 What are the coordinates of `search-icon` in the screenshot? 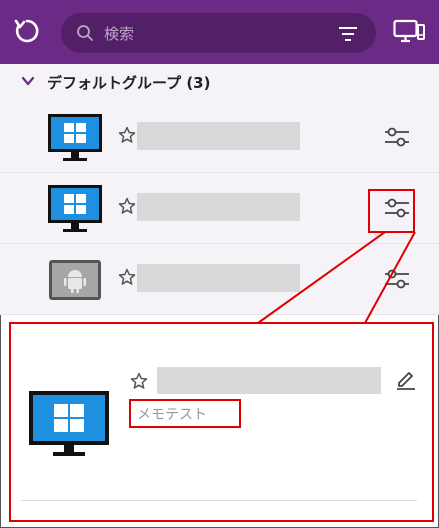 It's located at (85, 33).